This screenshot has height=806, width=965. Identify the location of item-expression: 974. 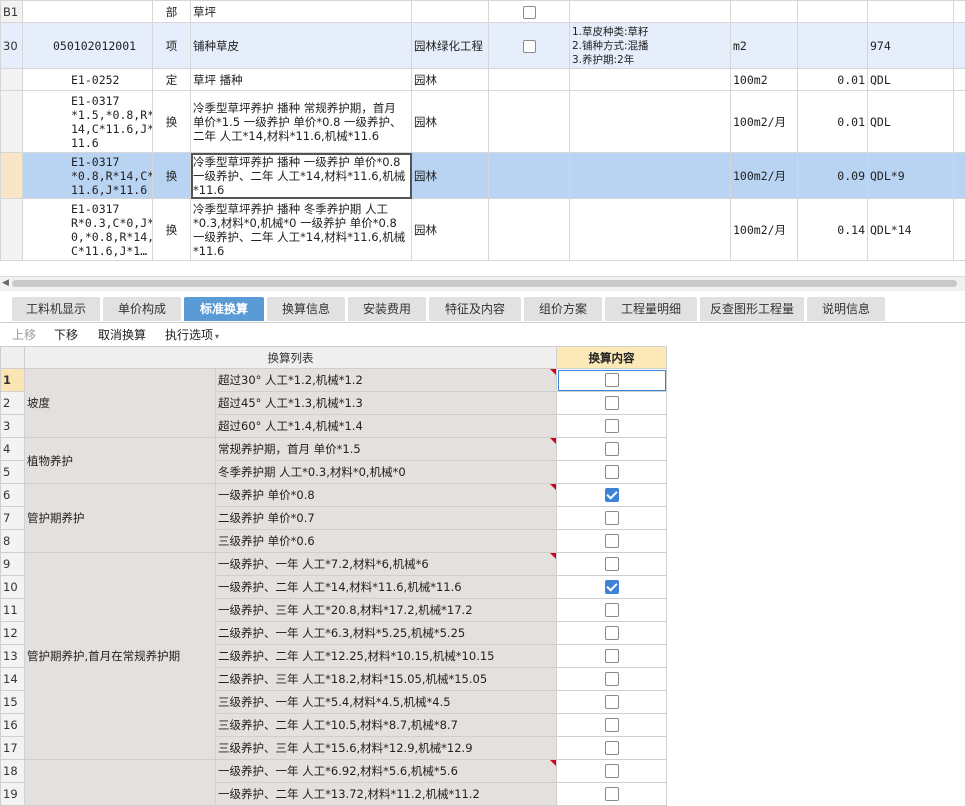
(911, 46).